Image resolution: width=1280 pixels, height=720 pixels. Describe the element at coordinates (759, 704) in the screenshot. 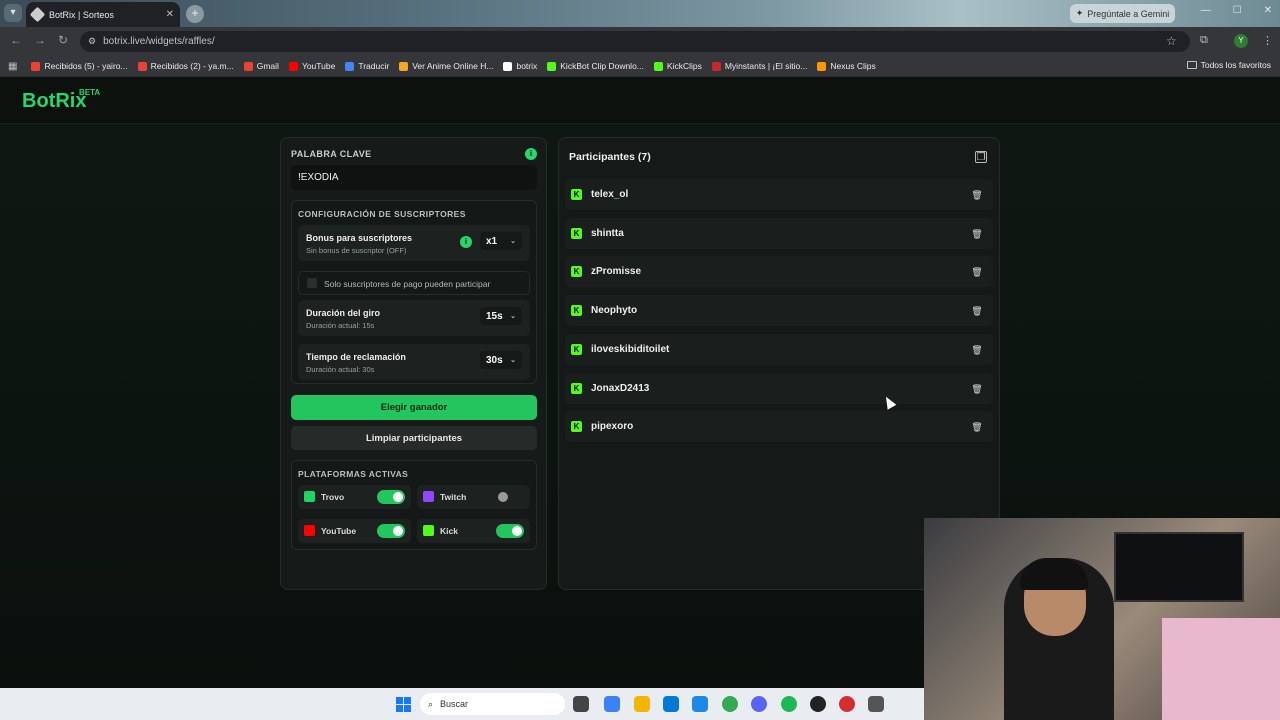

I see `discord-icon` at that location.